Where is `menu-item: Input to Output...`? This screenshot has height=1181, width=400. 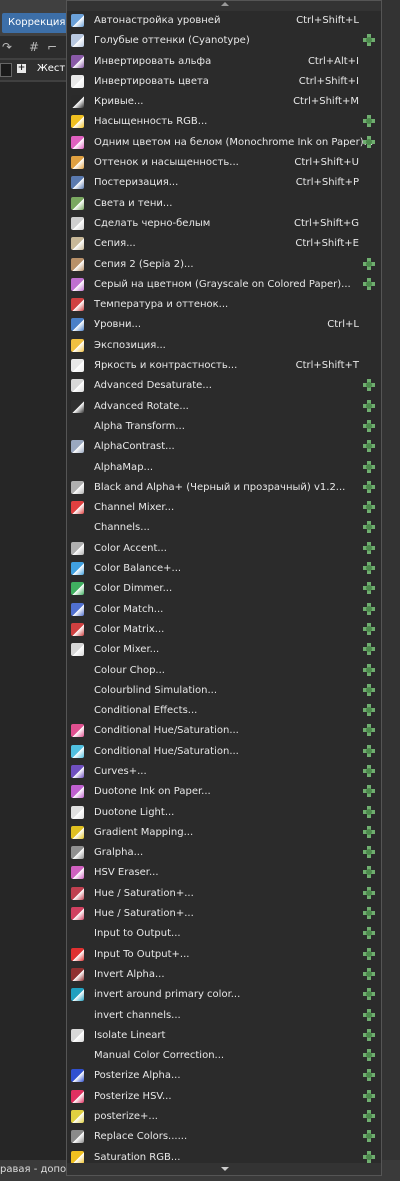
menu-item: Input to Output... is located at coordinates (224, 934).